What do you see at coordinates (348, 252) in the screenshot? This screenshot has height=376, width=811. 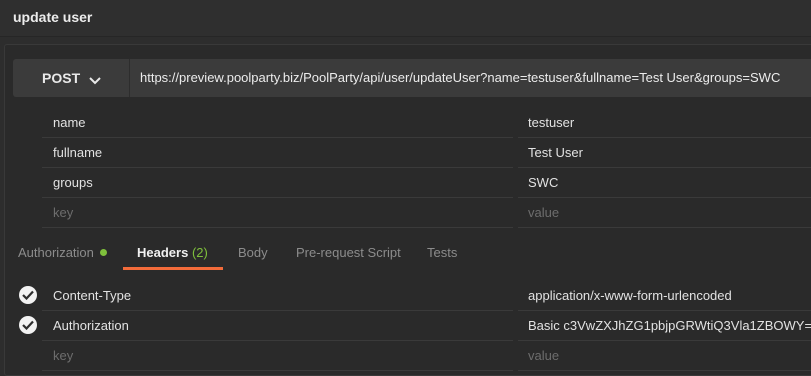 I see `tab-pre-request-script: Pre-request Script` at bounding box center [348, 252].